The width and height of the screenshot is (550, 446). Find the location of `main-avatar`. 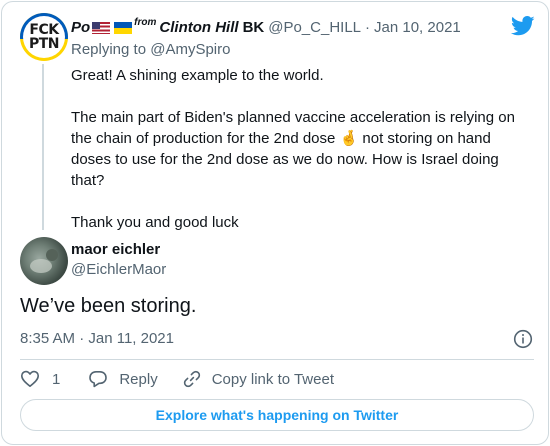

main-avatar is located at coordinates (44, 261).